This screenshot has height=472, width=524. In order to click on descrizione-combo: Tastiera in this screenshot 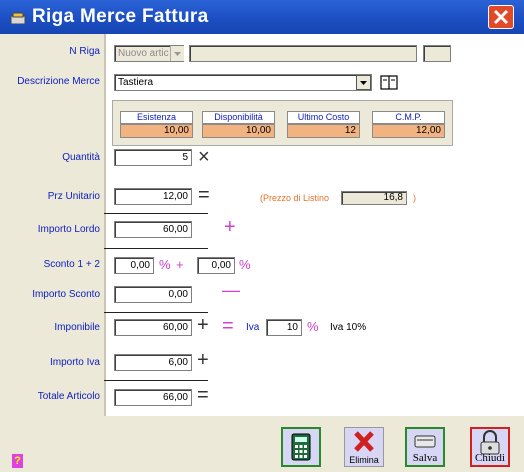, I will do `click(243, 82)`.